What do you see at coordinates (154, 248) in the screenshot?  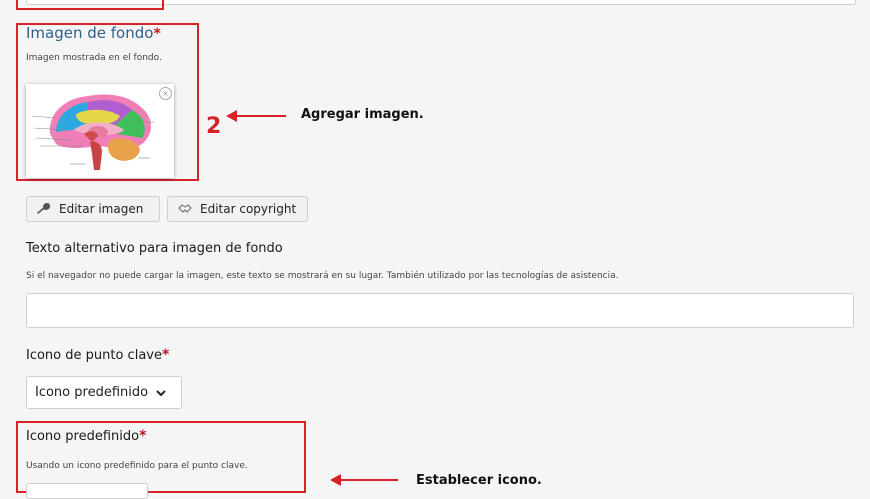 I see `alt-text-label: Texto alternativo para imagen de fondo` at bounding box center [154, 248].